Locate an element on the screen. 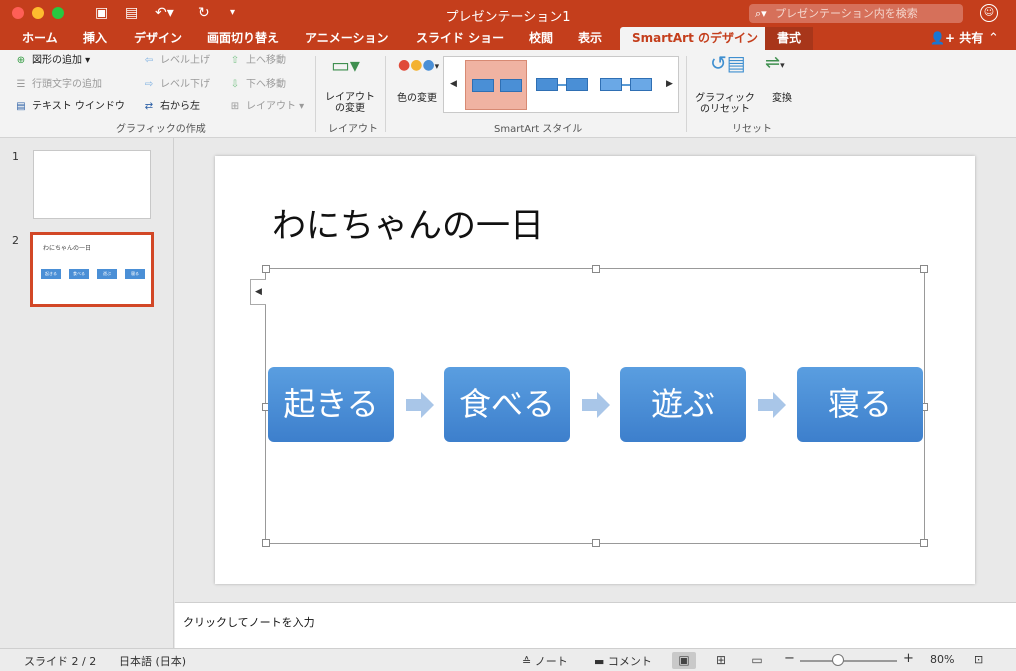  zoom-in-icon: + is located at coordinates (908, 658).